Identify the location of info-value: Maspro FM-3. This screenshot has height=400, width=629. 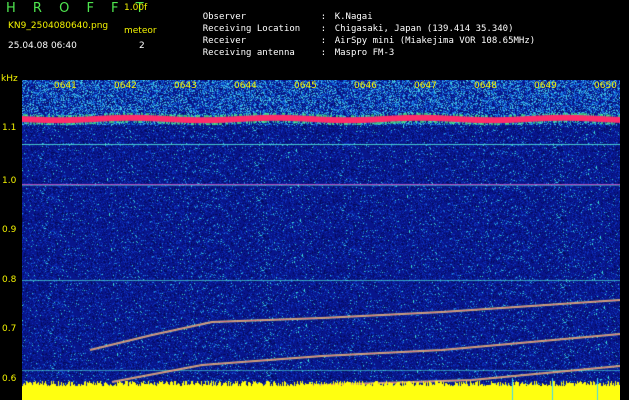
(364, 53).